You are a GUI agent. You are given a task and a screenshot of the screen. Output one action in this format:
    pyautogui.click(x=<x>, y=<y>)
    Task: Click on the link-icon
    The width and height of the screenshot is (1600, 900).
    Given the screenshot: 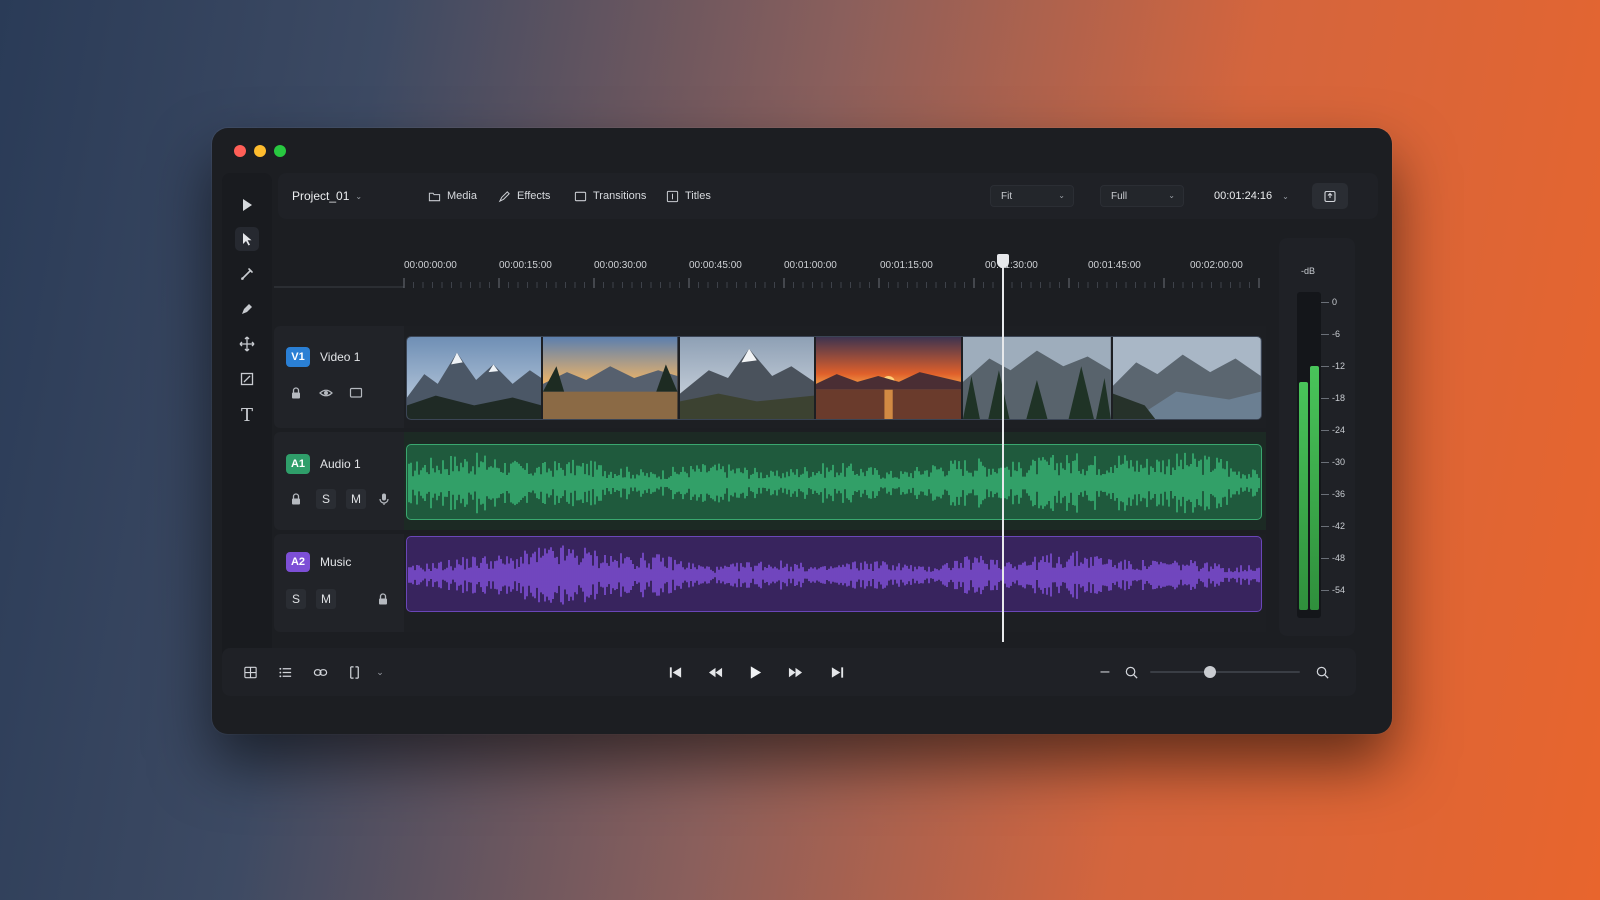 What is the action you would take?
    pyautogui.click(x=320, y=672)
    